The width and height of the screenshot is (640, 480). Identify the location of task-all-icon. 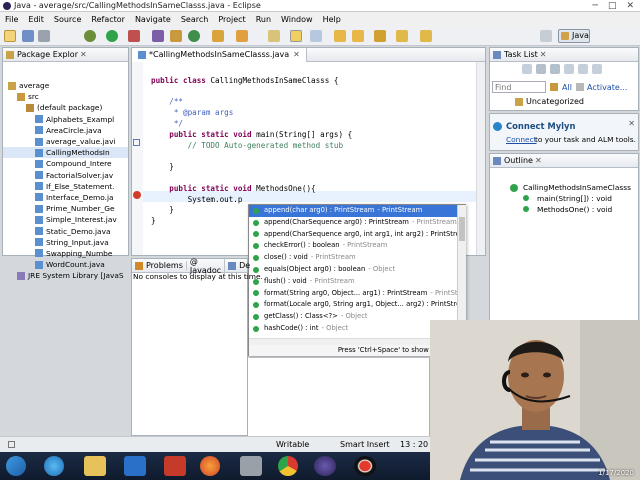
(554, 87).